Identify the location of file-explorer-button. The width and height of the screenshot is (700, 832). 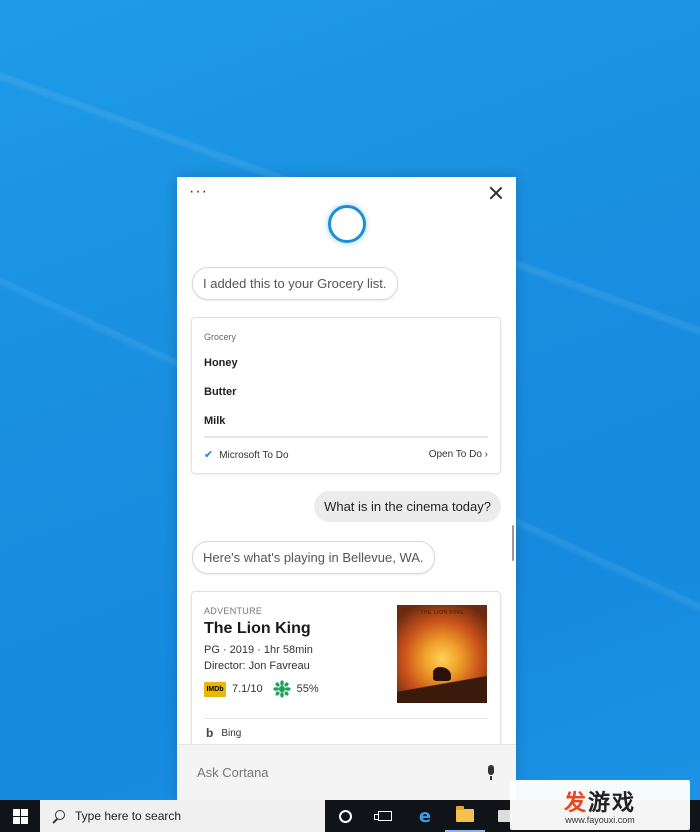
(465, 816).